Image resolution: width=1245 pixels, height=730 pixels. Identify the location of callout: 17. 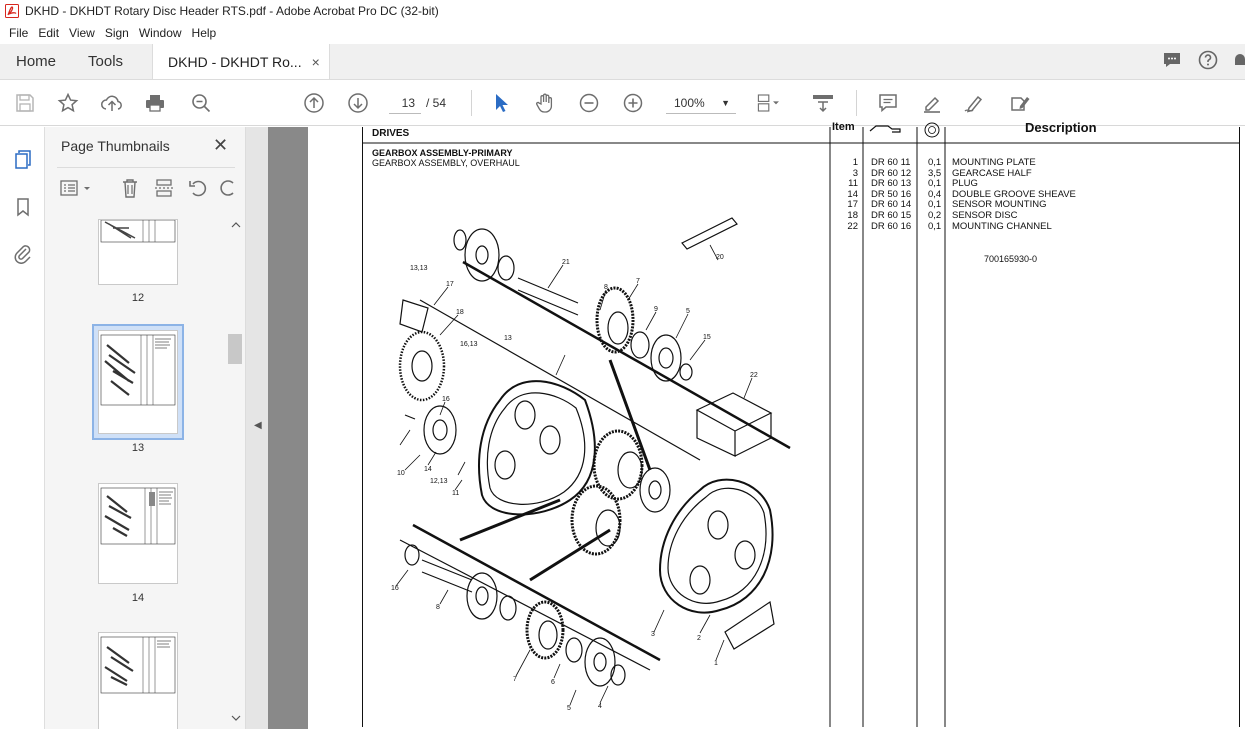
(450, 284).